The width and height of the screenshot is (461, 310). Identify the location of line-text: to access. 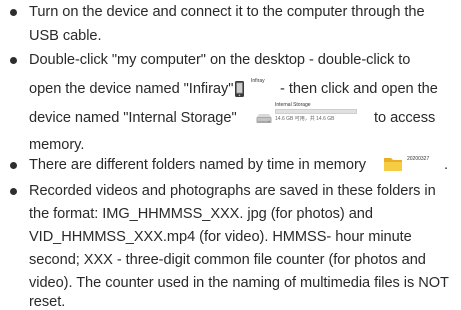
(405, 118).